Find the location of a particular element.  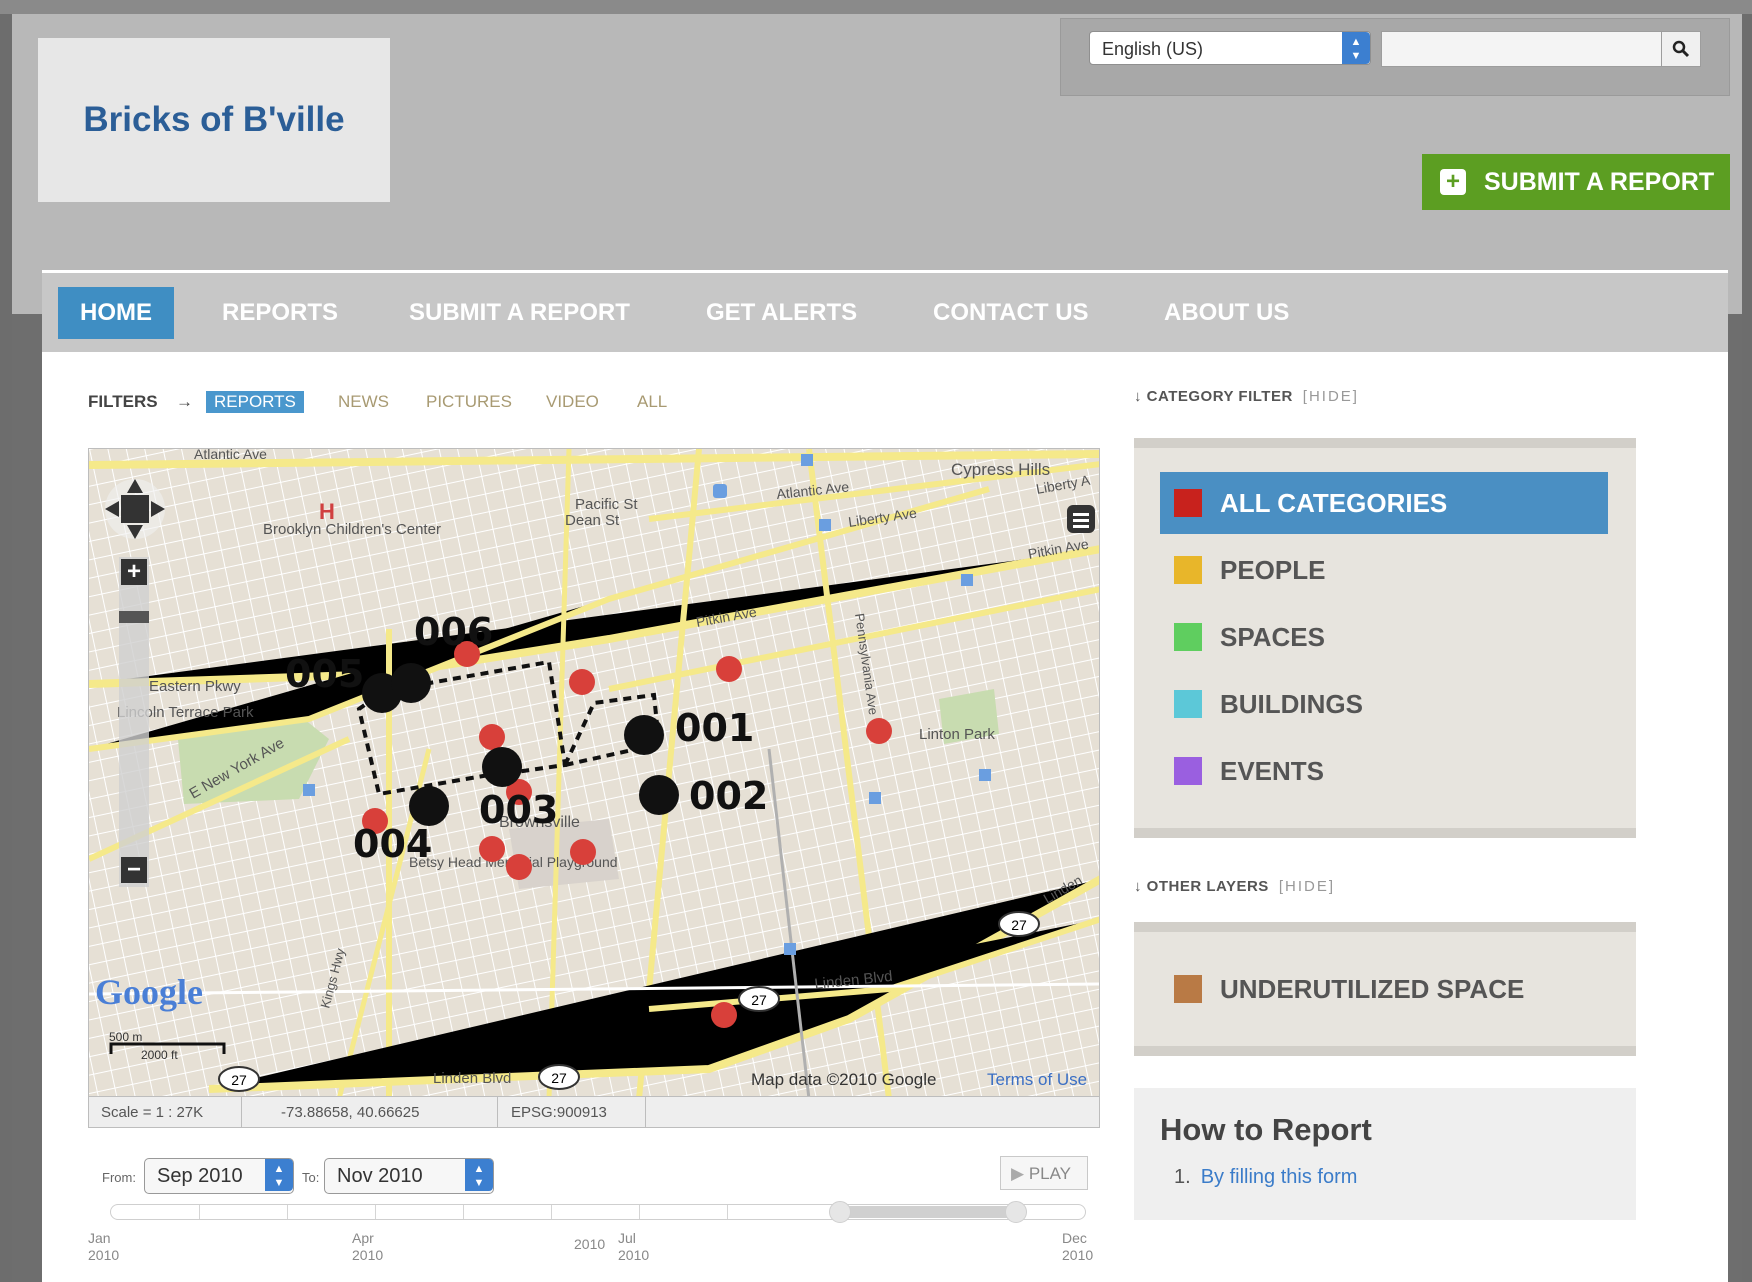

timeline-slider is located at coordinates (598, 1212).